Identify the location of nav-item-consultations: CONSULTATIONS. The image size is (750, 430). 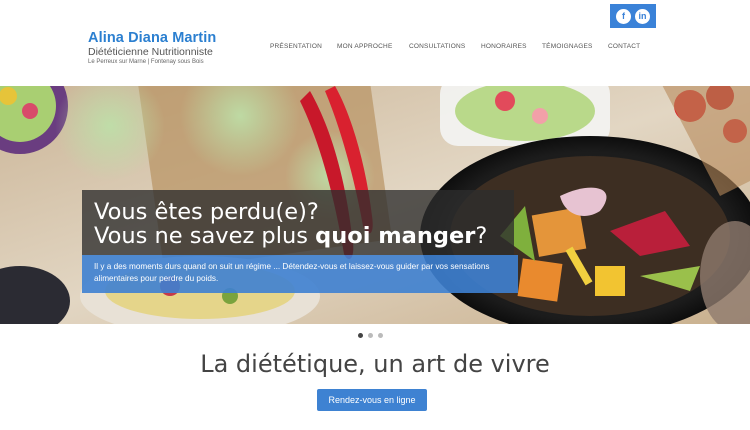
(437, 46).